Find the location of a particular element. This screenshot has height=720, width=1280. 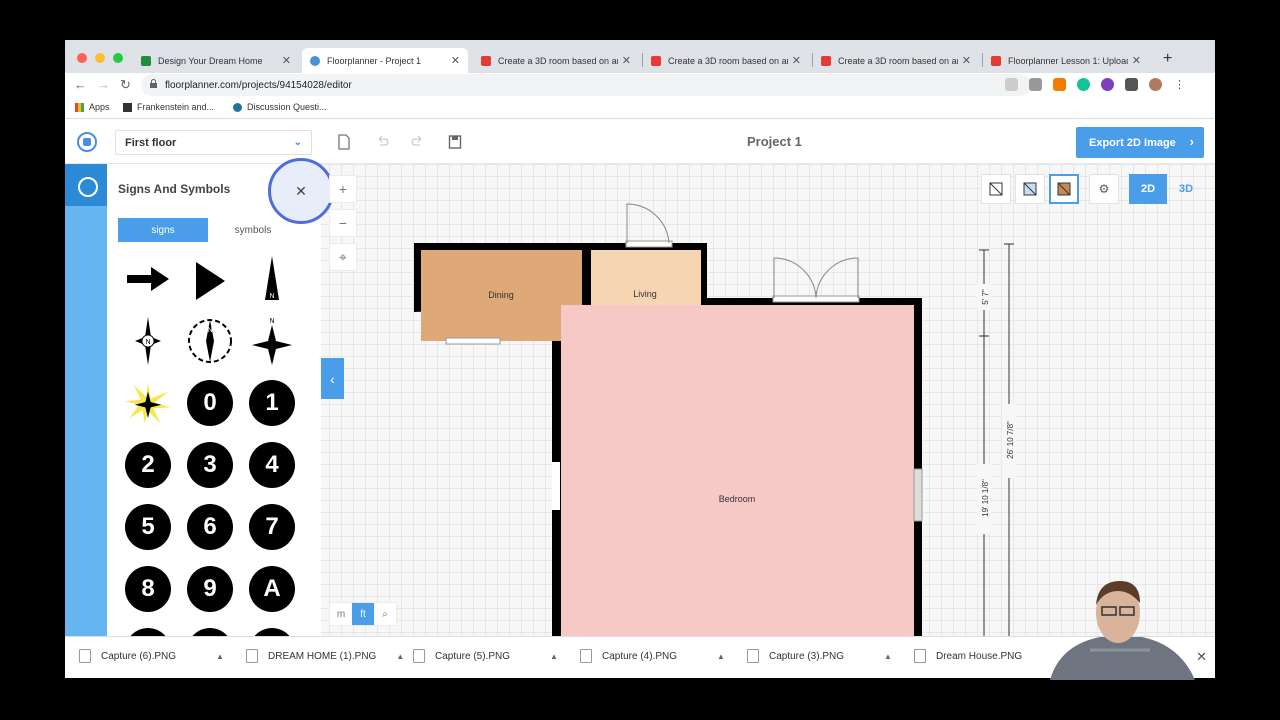

tab-design-dream-home: Design Your Dream Home ✕ is located at coordinates (216, 60).